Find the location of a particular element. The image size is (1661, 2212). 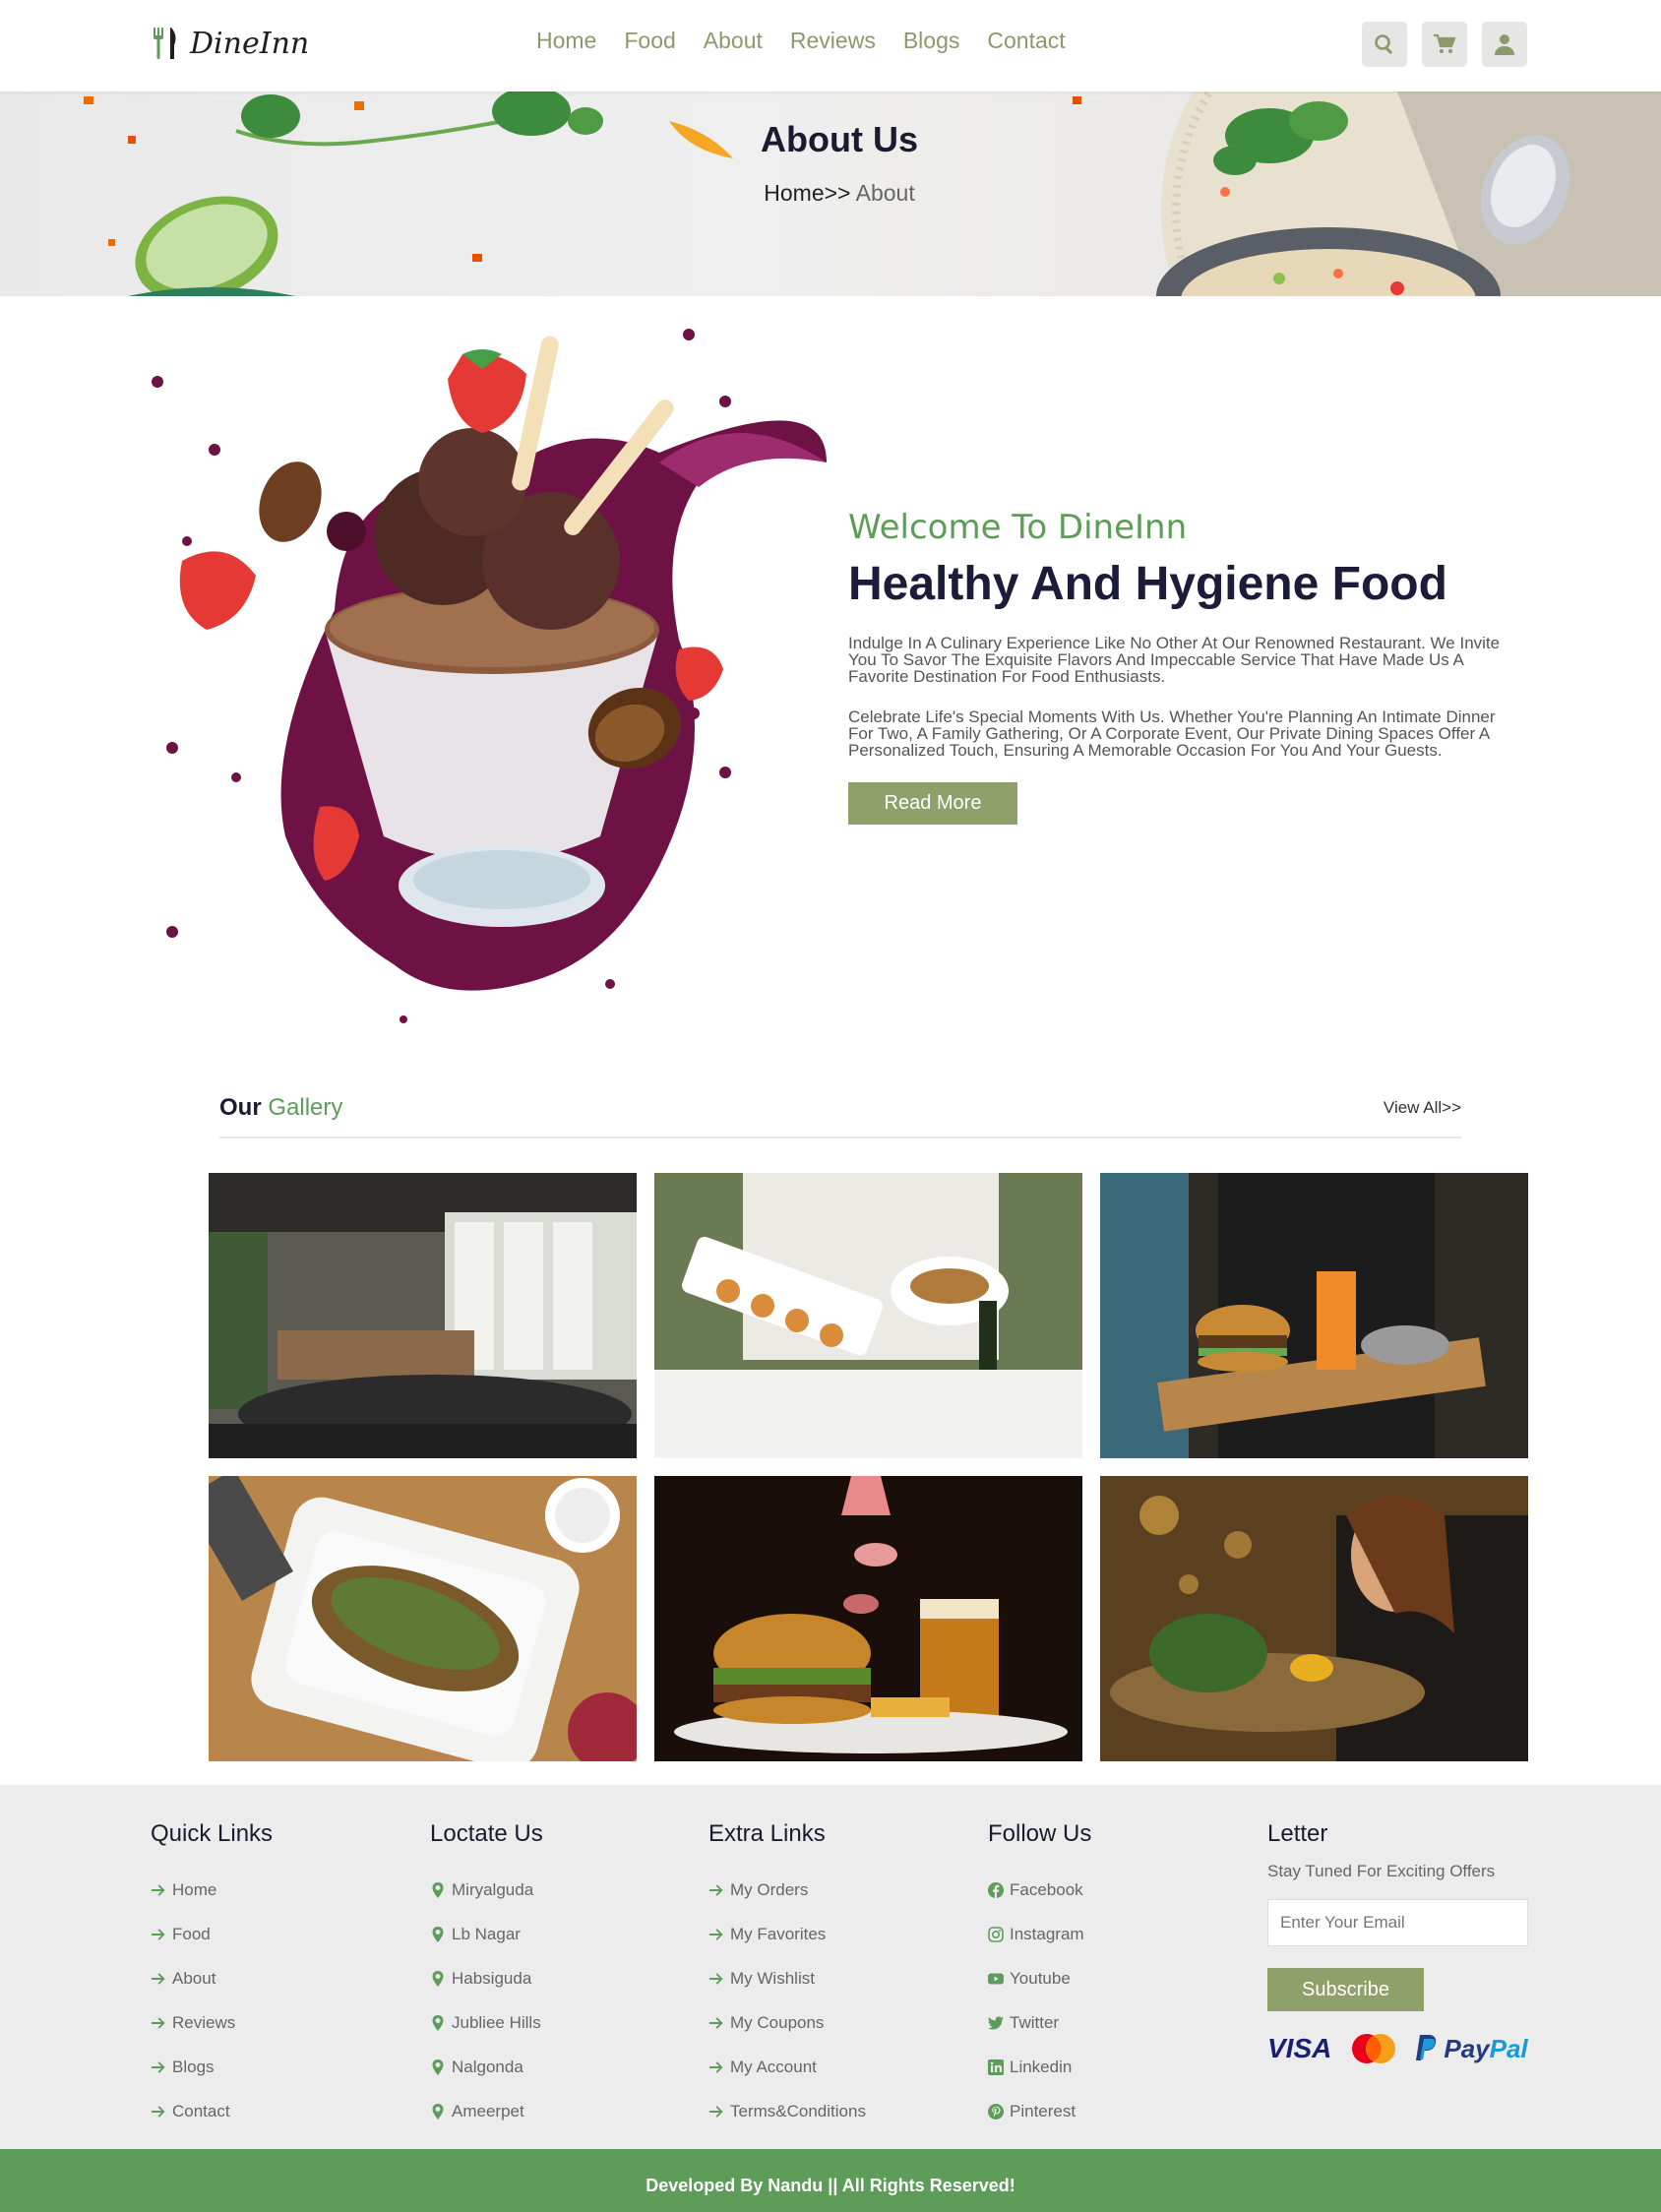

read-more-button: Read More is located at coordinates (932, 803).